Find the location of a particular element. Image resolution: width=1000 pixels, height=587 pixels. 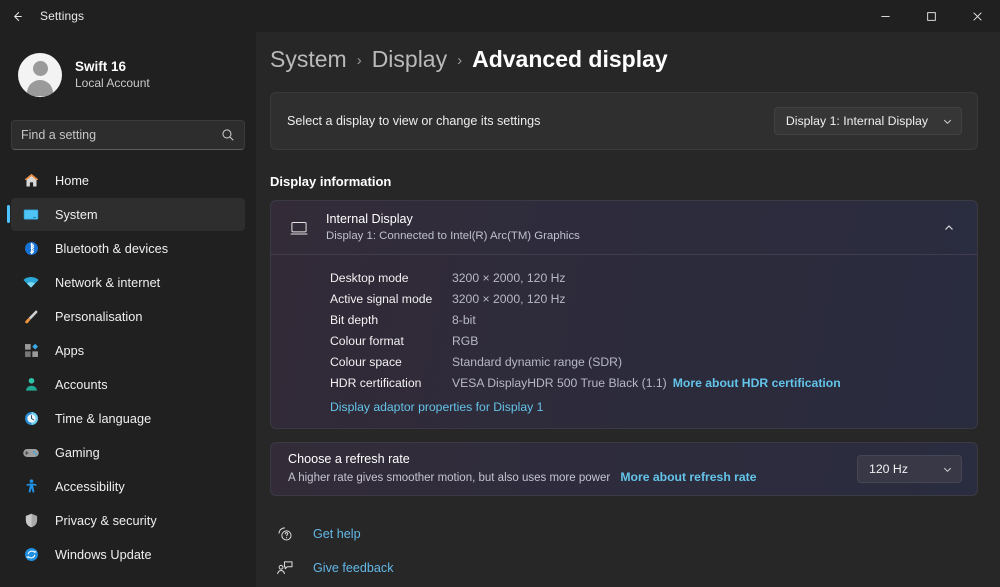

sidebar-item-label: Time & language is located at coordinates (103, 418).